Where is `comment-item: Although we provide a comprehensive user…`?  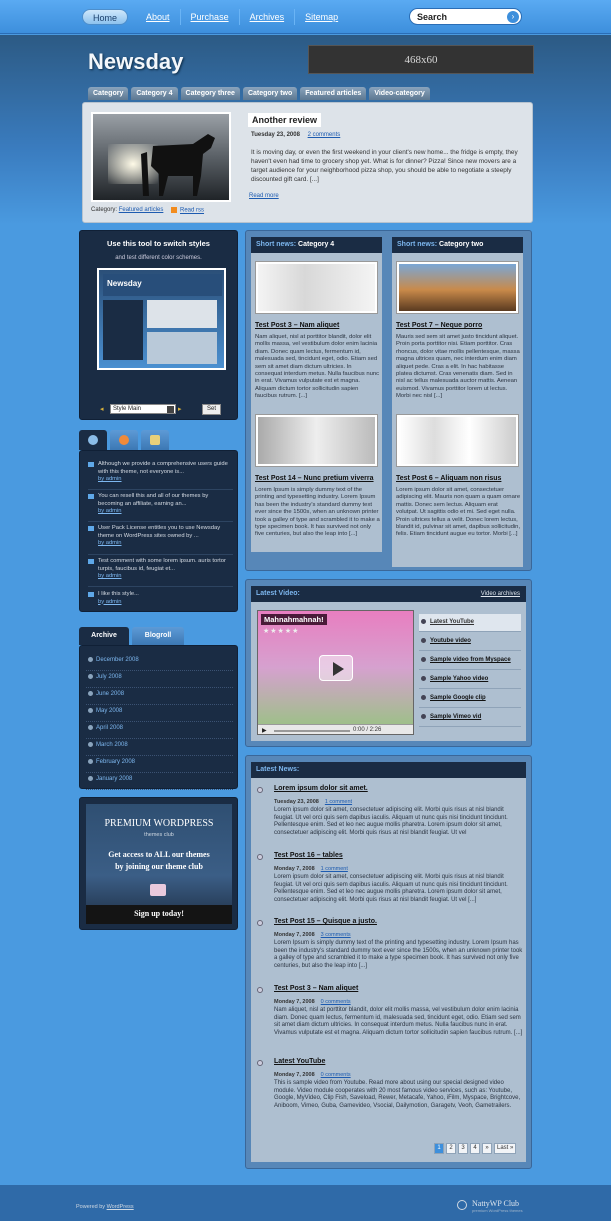
comment-item: Although we provide a comprehensive user… is located at coordinates (160, 472).